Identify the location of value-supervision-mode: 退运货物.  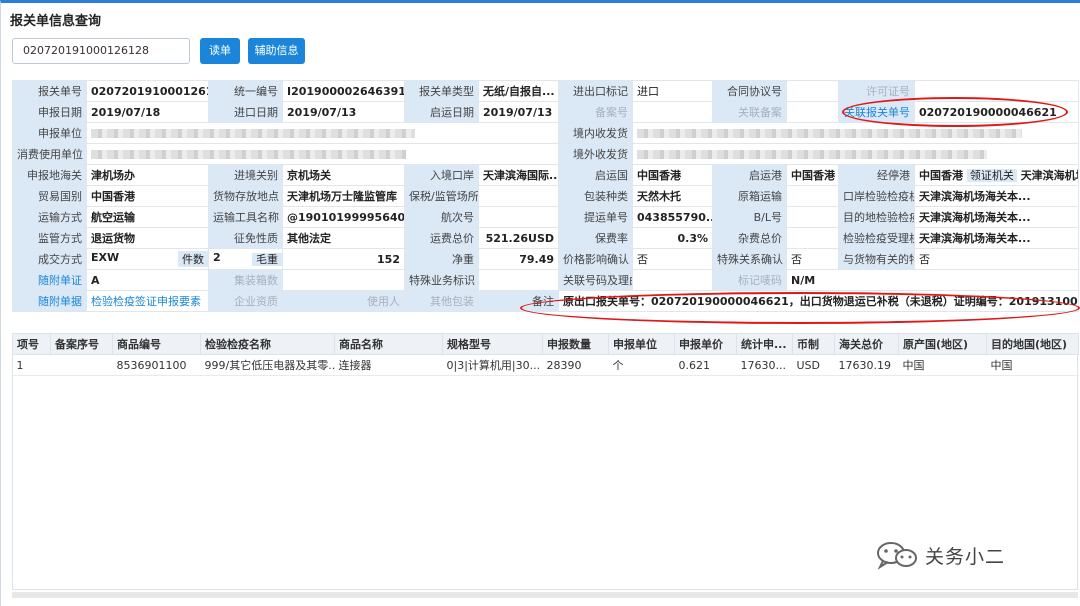
(147, 238).